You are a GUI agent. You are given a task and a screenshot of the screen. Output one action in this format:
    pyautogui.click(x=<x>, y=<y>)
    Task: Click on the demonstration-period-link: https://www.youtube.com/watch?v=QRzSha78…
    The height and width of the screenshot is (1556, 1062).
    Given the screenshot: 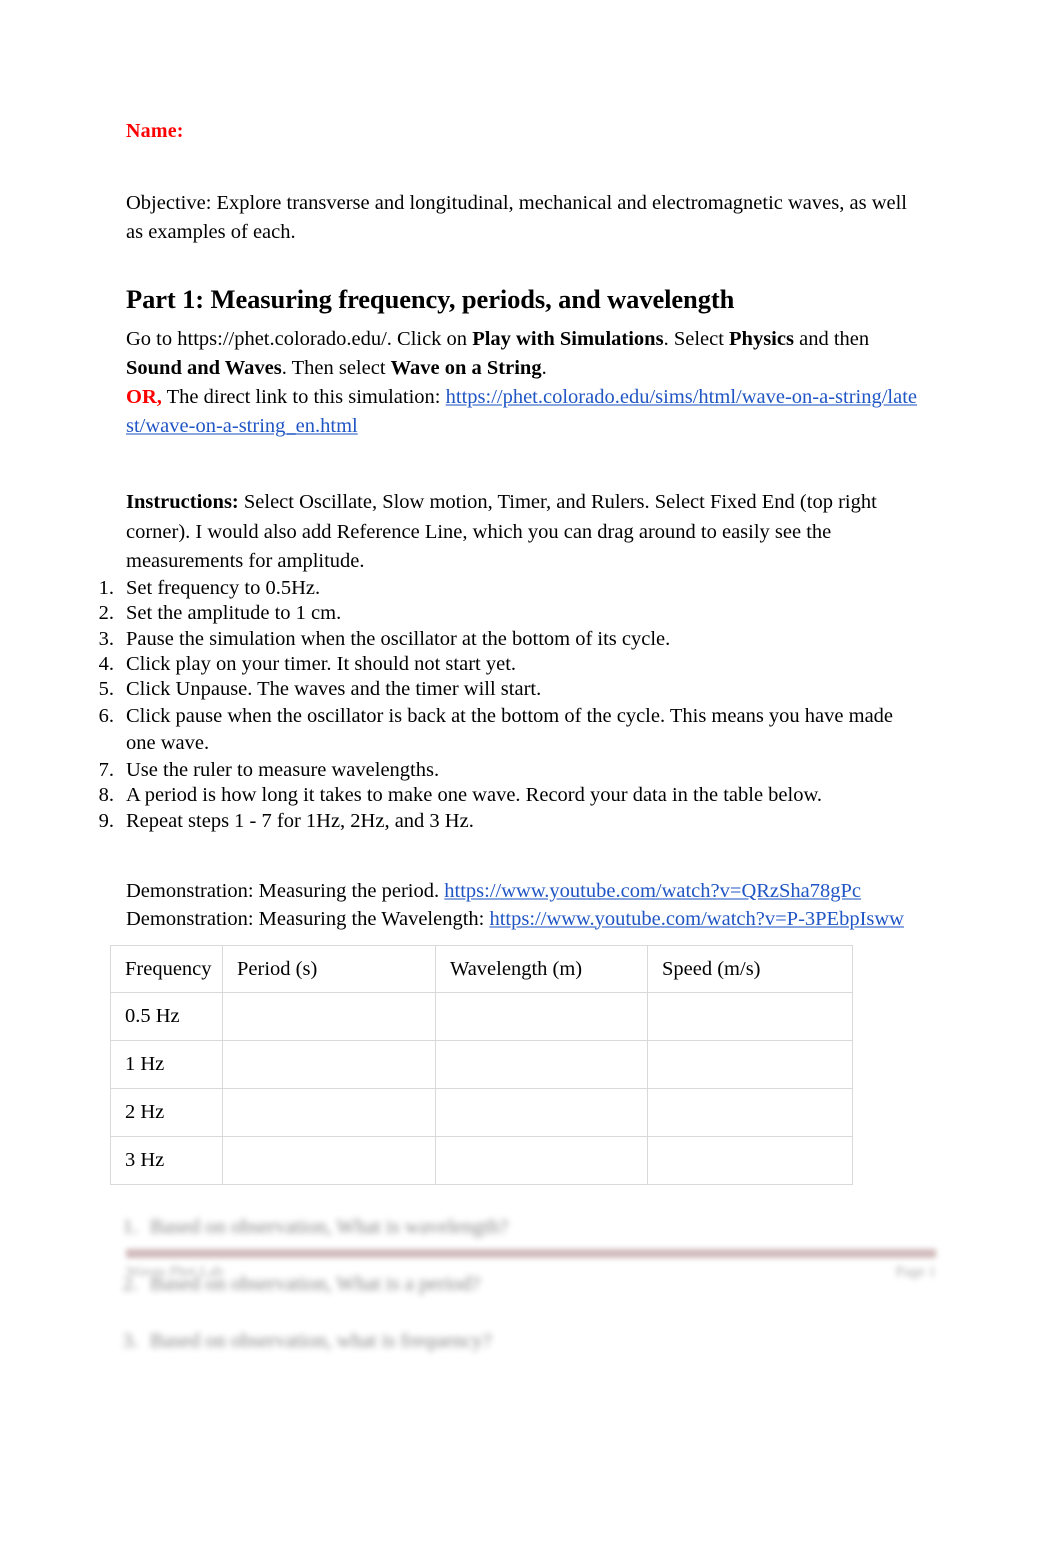 What is the action you would take?
    pyautogui.click(x=652, y=891)
    